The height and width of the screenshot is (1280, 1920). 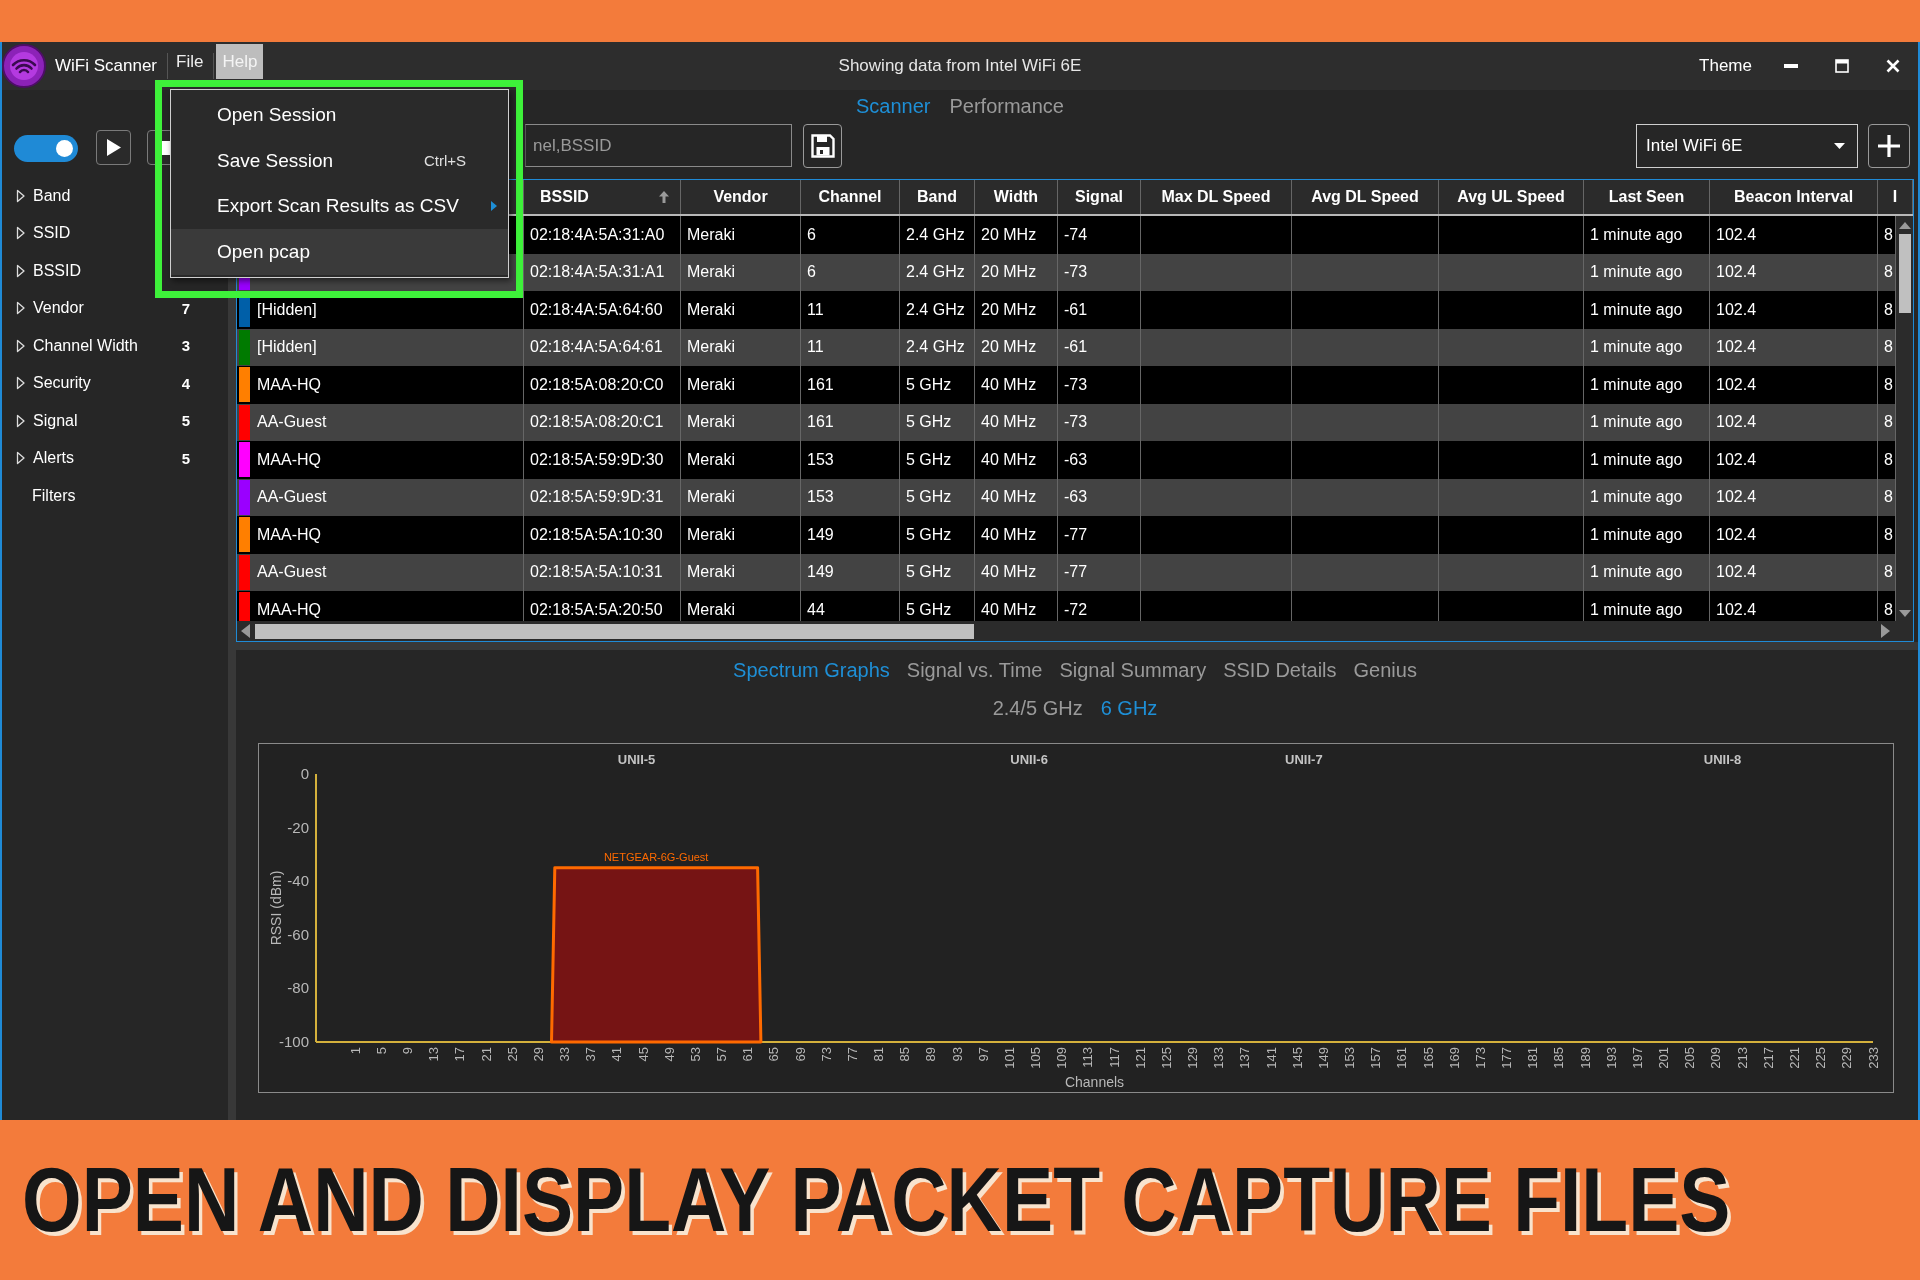 What do you see at coordinates (1166, 1058) in the screenshot?
I see `x-tick-label: 125` at bounding box center [1166, 1058].